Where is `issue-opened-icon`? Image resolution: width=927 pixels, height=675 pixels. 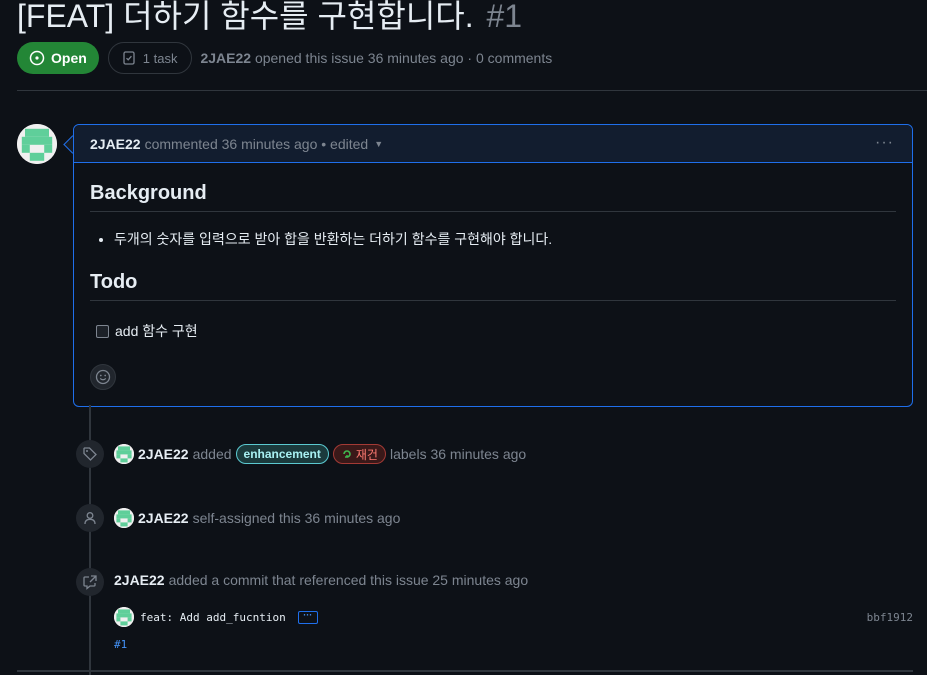 issue-opened-icon is located at coordinates (37, 58).